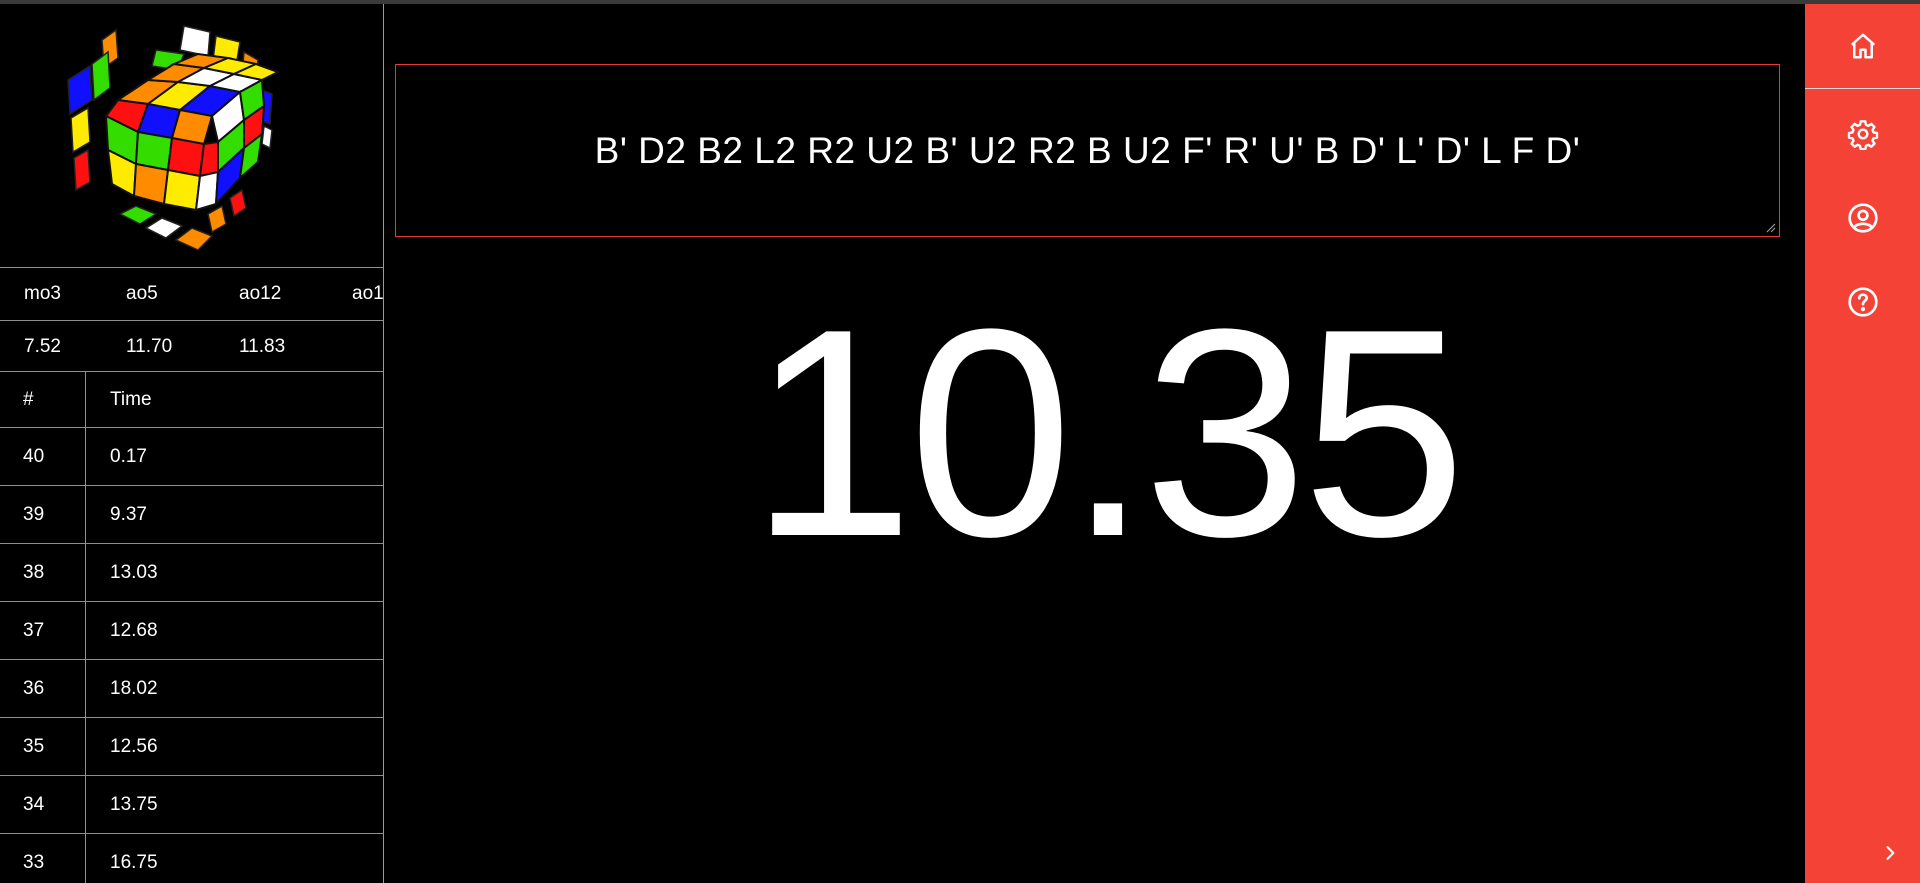  Describe the element at coordinates (191, 746) in the screenshot. I see `solve-row: 35 12.56` at that location.